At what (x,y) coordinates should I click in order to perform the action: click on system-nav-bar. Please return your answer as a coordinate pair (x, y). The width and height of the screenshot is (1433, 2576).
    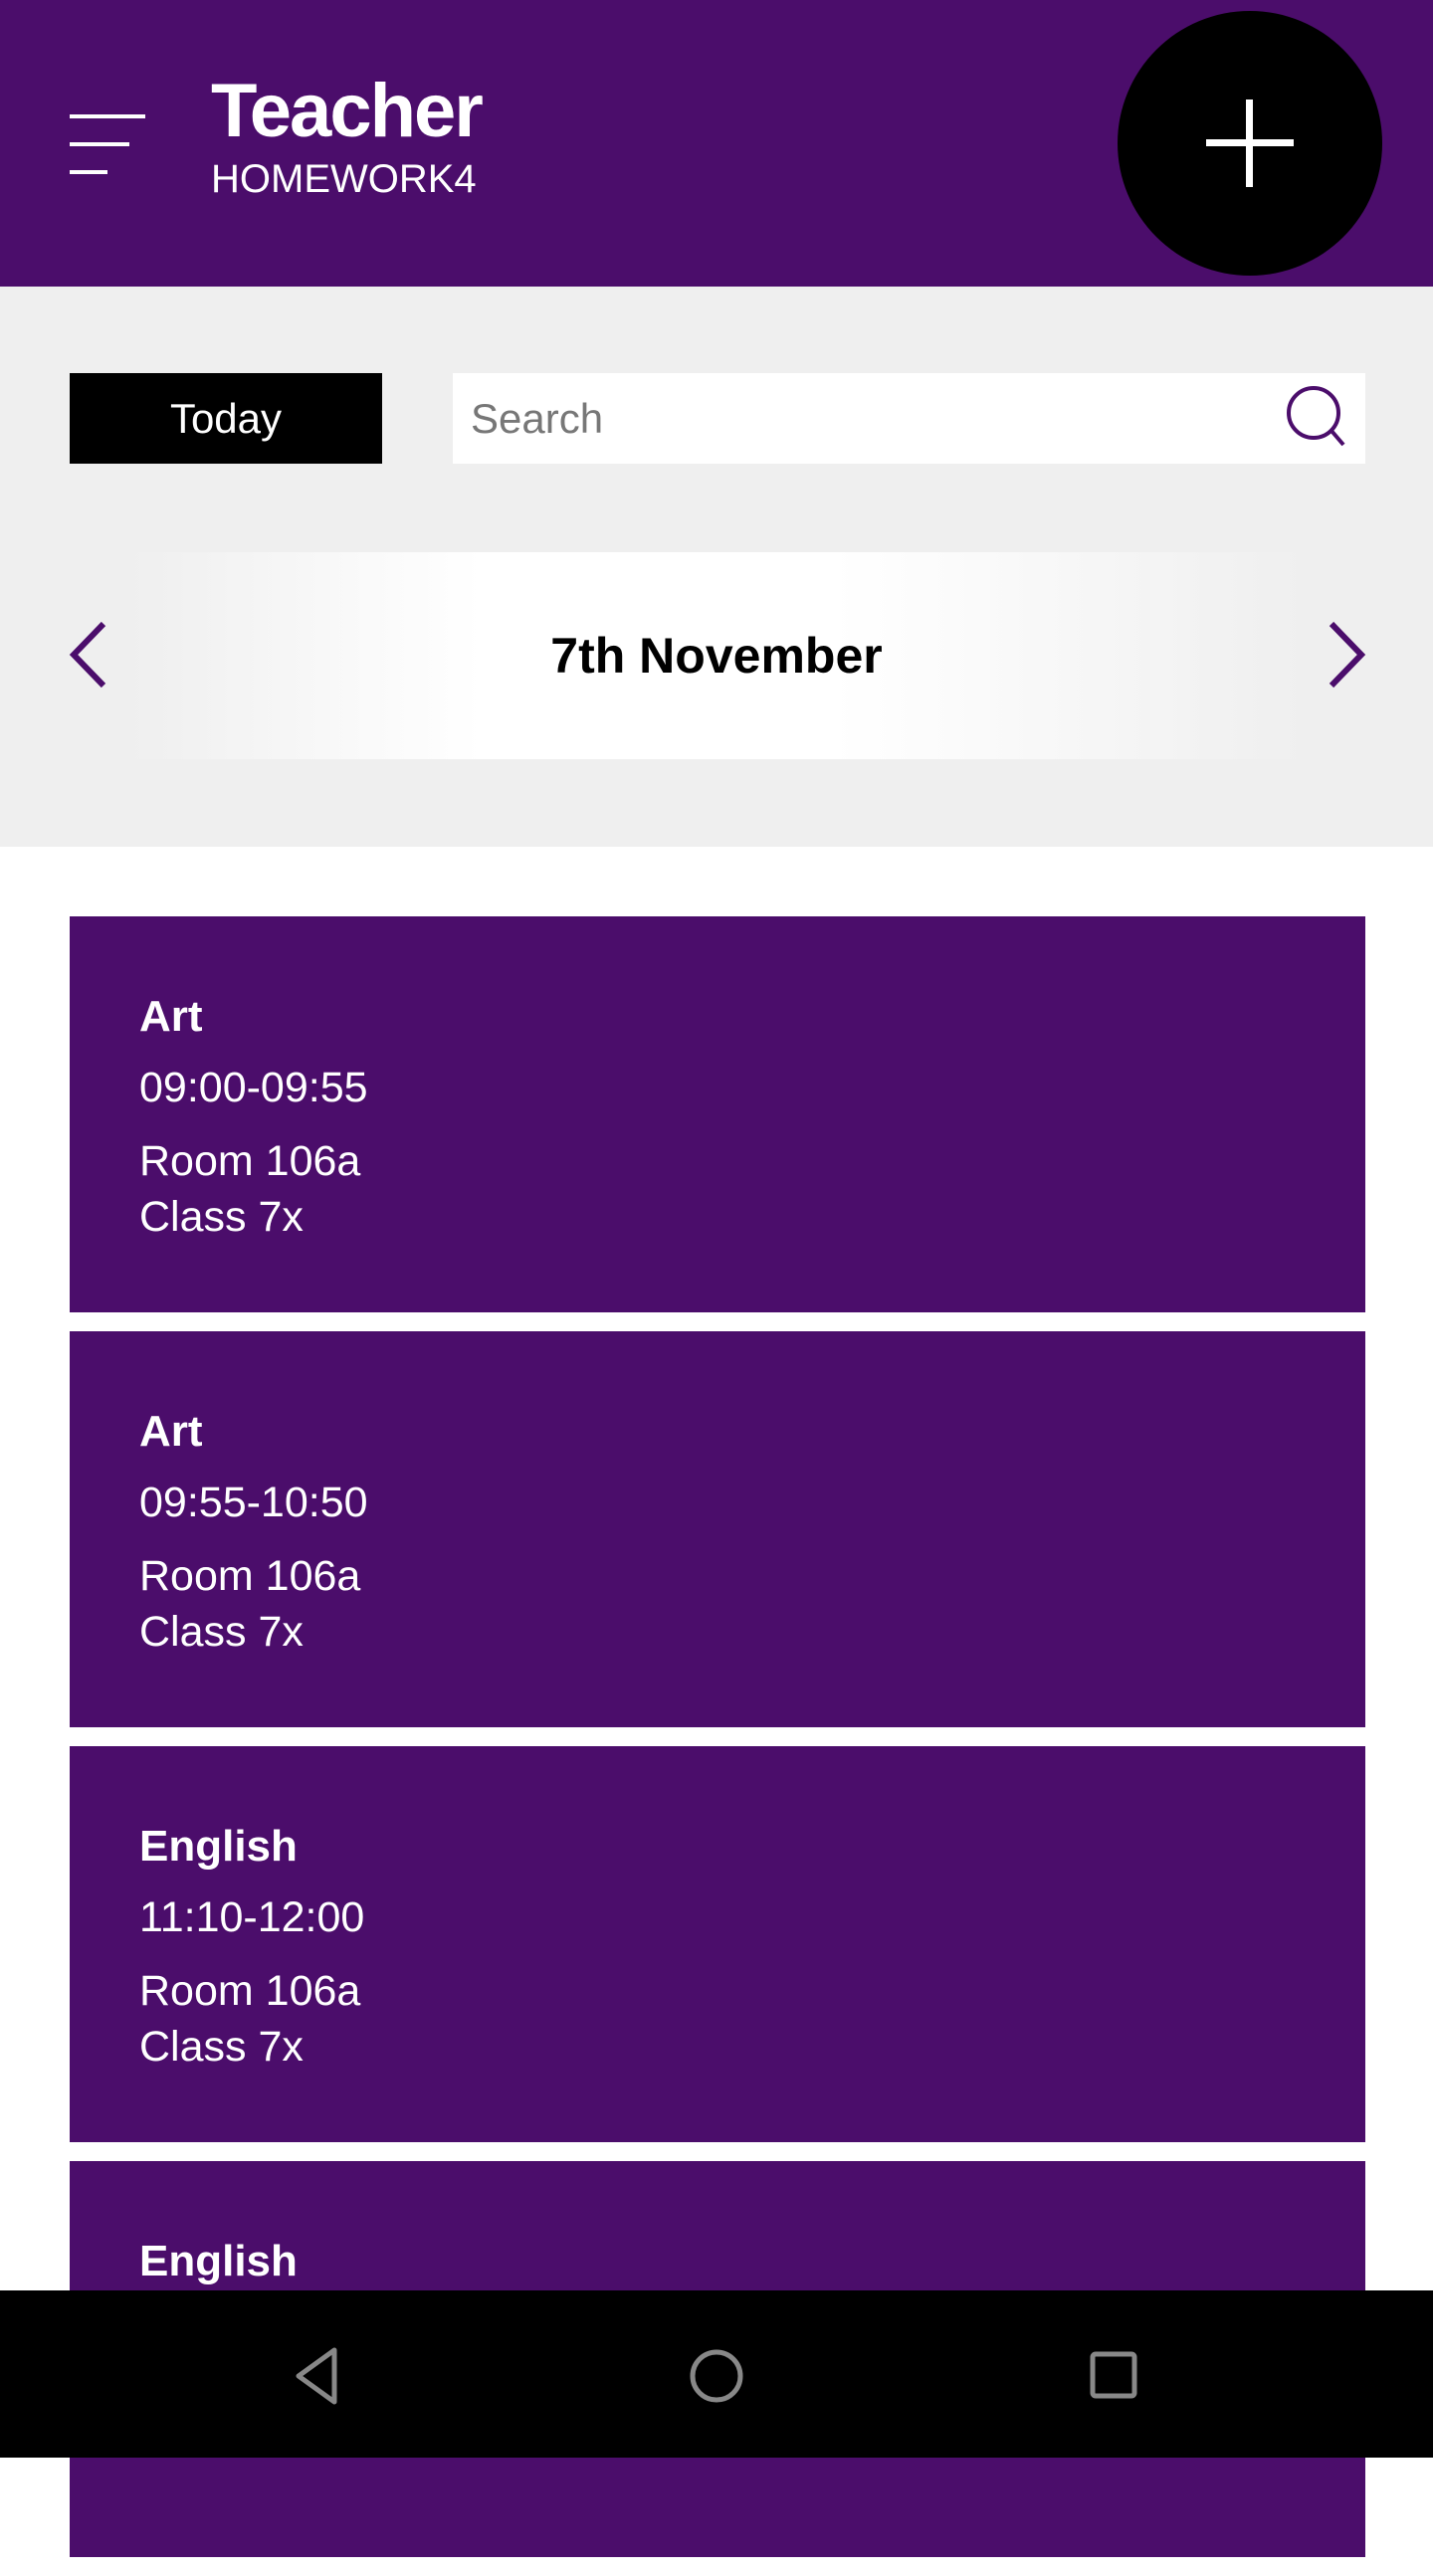
    Looking at the image, I should click on (716, 2374).